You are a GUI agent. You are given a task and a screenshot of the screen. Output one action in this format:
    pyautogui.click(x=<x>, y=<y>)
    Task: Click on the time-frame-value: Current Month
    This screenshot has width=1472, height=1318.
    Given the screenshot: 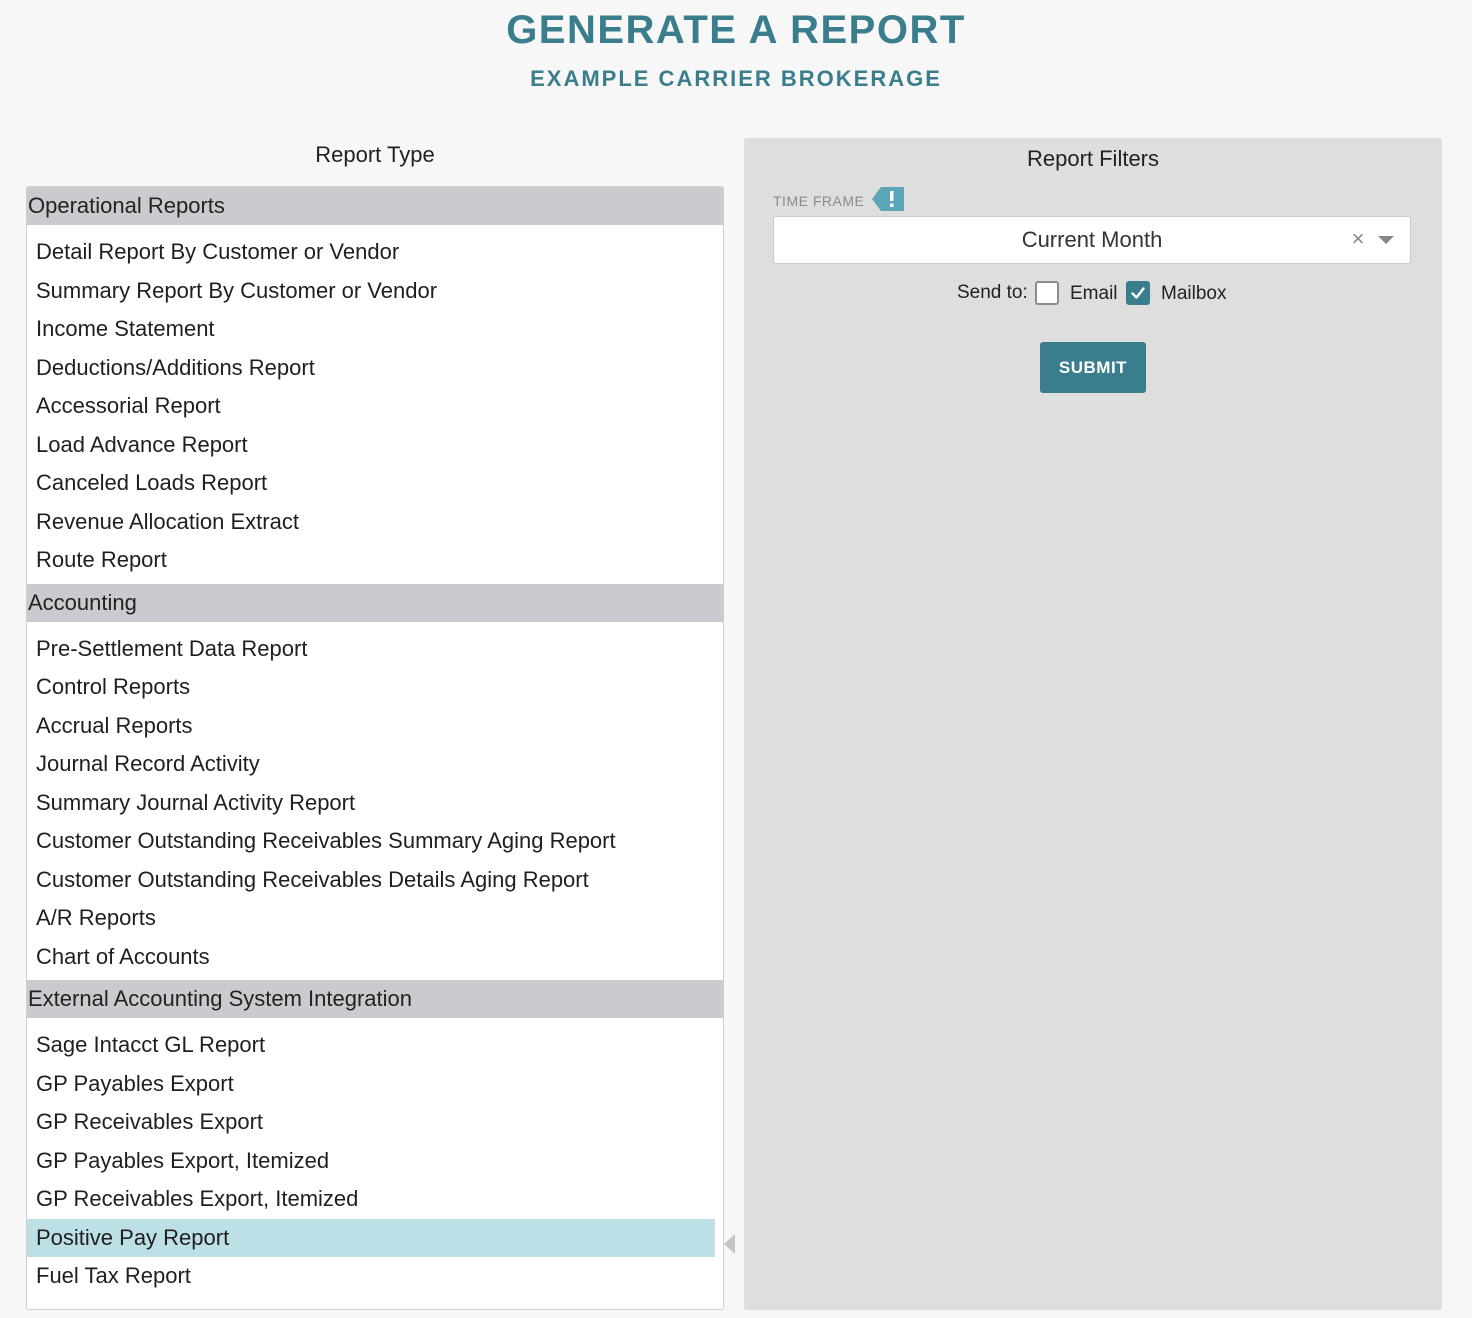 What is the action you would take?
    pyautogui.click(x=1092, y=239)
    